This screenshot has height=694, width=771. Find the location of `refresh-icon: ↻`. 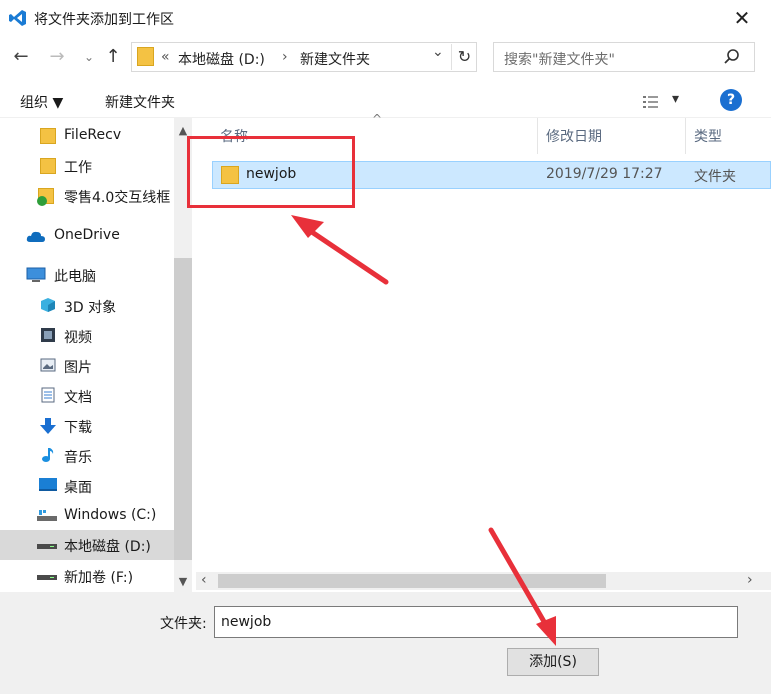

refresh-icon: ↻ is located at coordinates (464, 57).